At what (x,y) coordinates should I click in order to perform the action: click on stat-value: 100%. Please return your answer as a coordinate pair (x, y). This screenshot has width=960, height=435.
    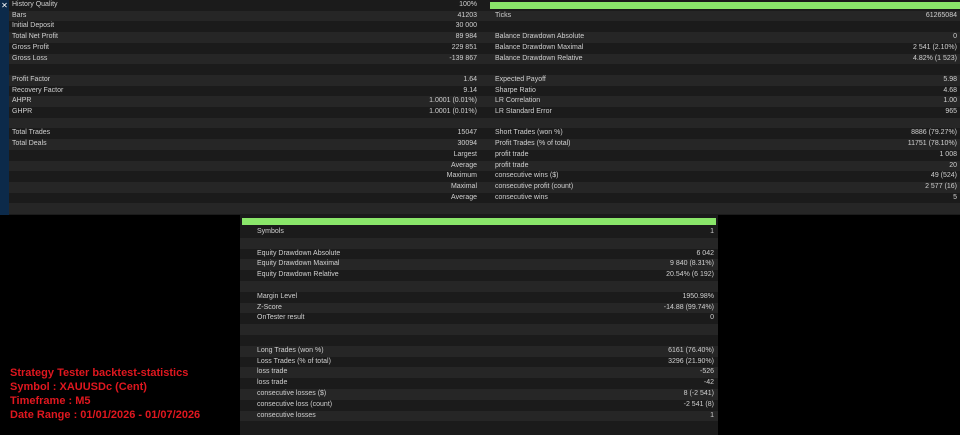
    Looking at the image, I should click on (468, 4).